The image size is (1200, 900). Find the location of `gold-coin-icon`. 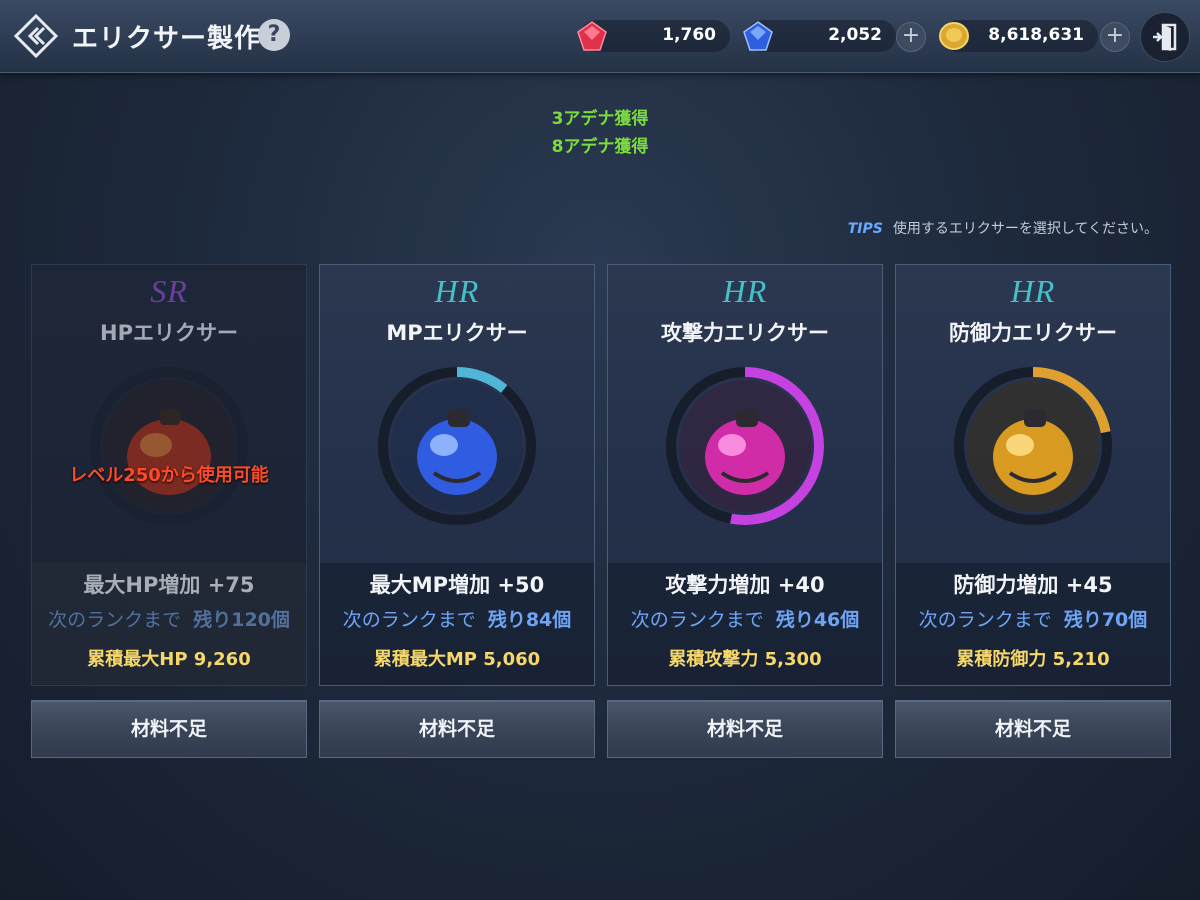

gold-coin-icon is located at coordinates (954, 36).